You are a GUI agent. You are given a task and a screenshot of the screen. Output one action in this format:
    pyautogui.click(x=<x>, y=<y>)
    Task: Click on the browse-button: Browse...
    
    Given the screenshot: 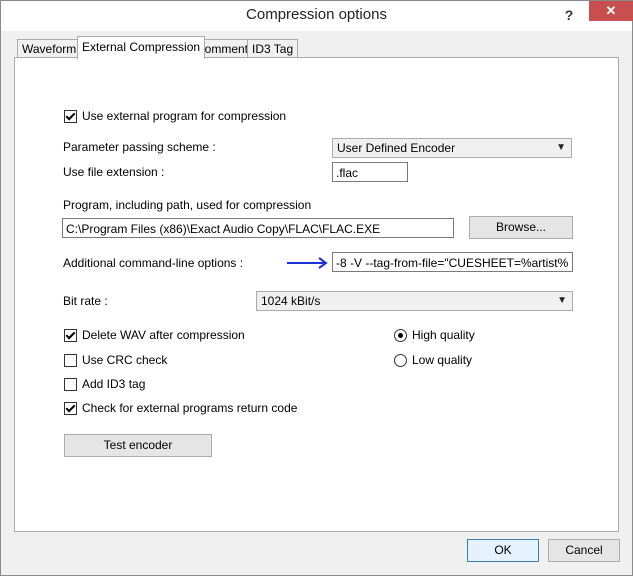 What is the action you would take?
    pyautogui.click(x=521, y=227)
    